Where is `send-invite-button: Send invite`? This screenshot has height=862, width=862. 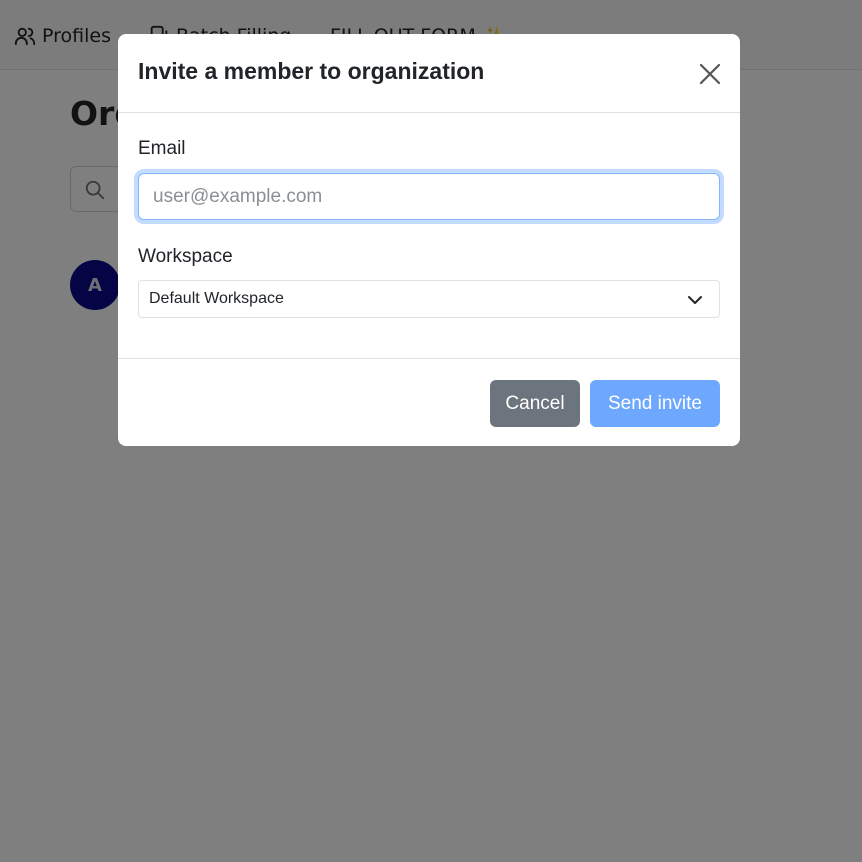 send-invite-button: Send invite is located at coordinates (655, 403).